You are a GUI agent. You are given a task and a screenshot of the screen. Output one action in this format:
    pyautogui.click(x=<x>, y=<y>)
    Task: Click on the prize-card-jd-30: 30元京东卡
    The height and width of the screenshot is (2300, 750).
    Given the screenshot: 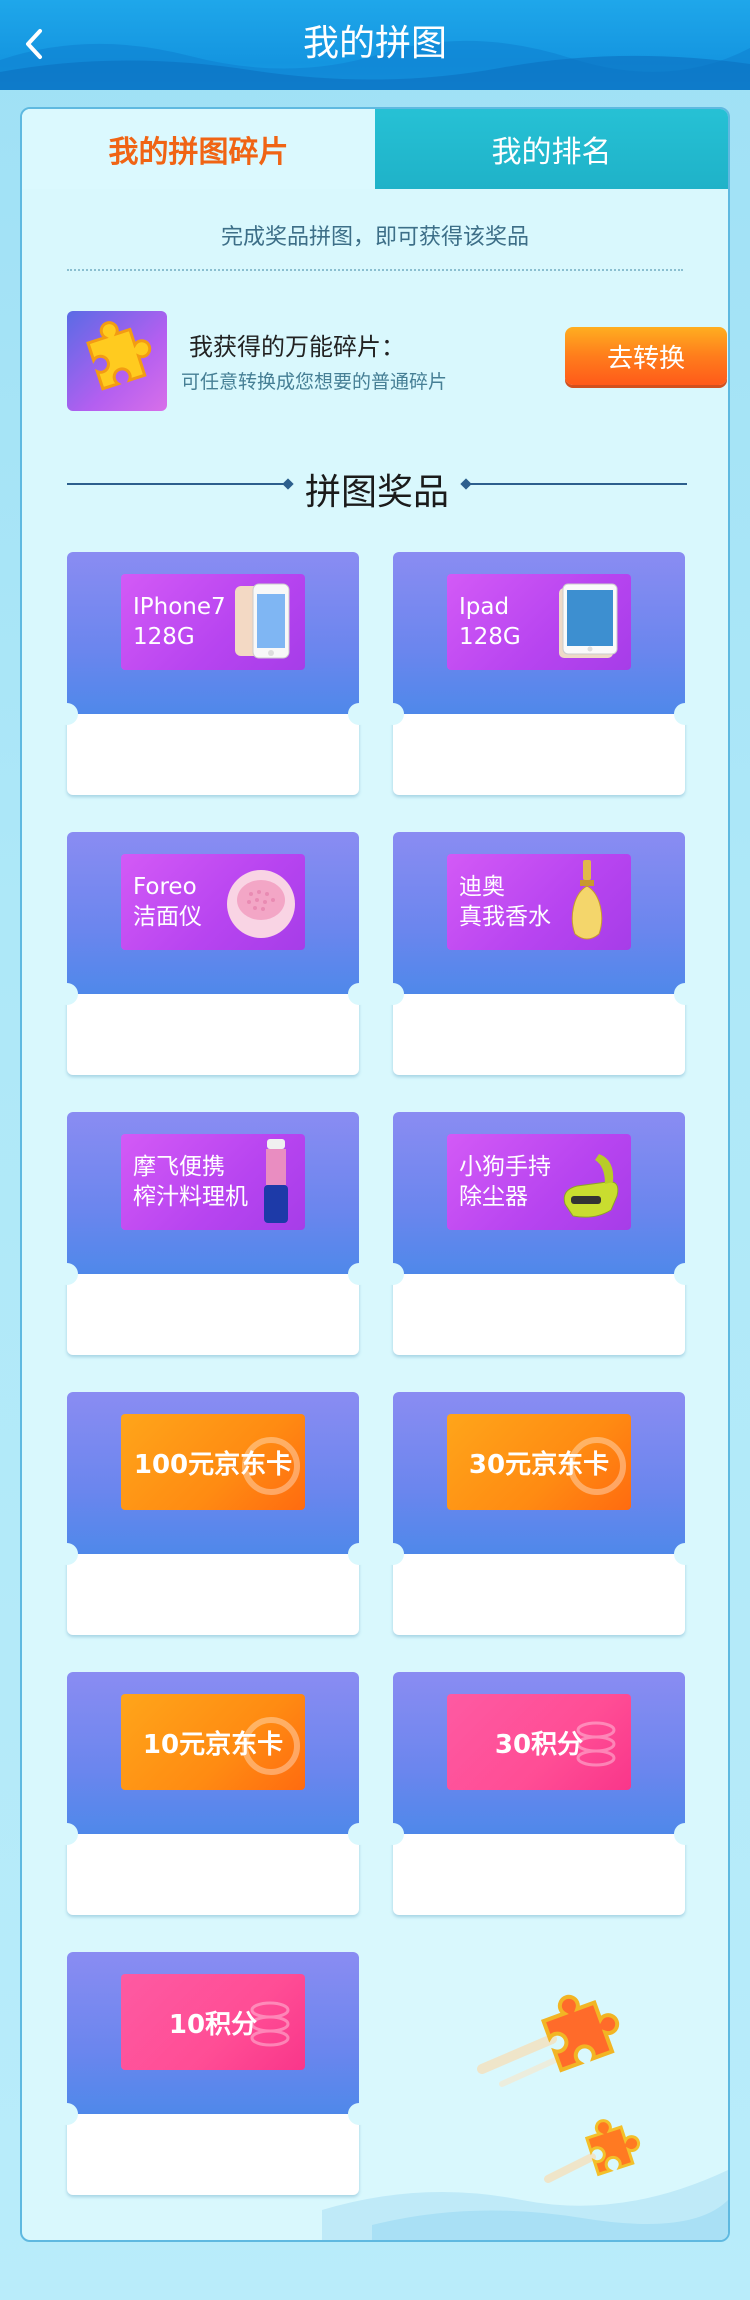 What is the action you would take?
    pyautogui.click(x=539, y=1513)
    